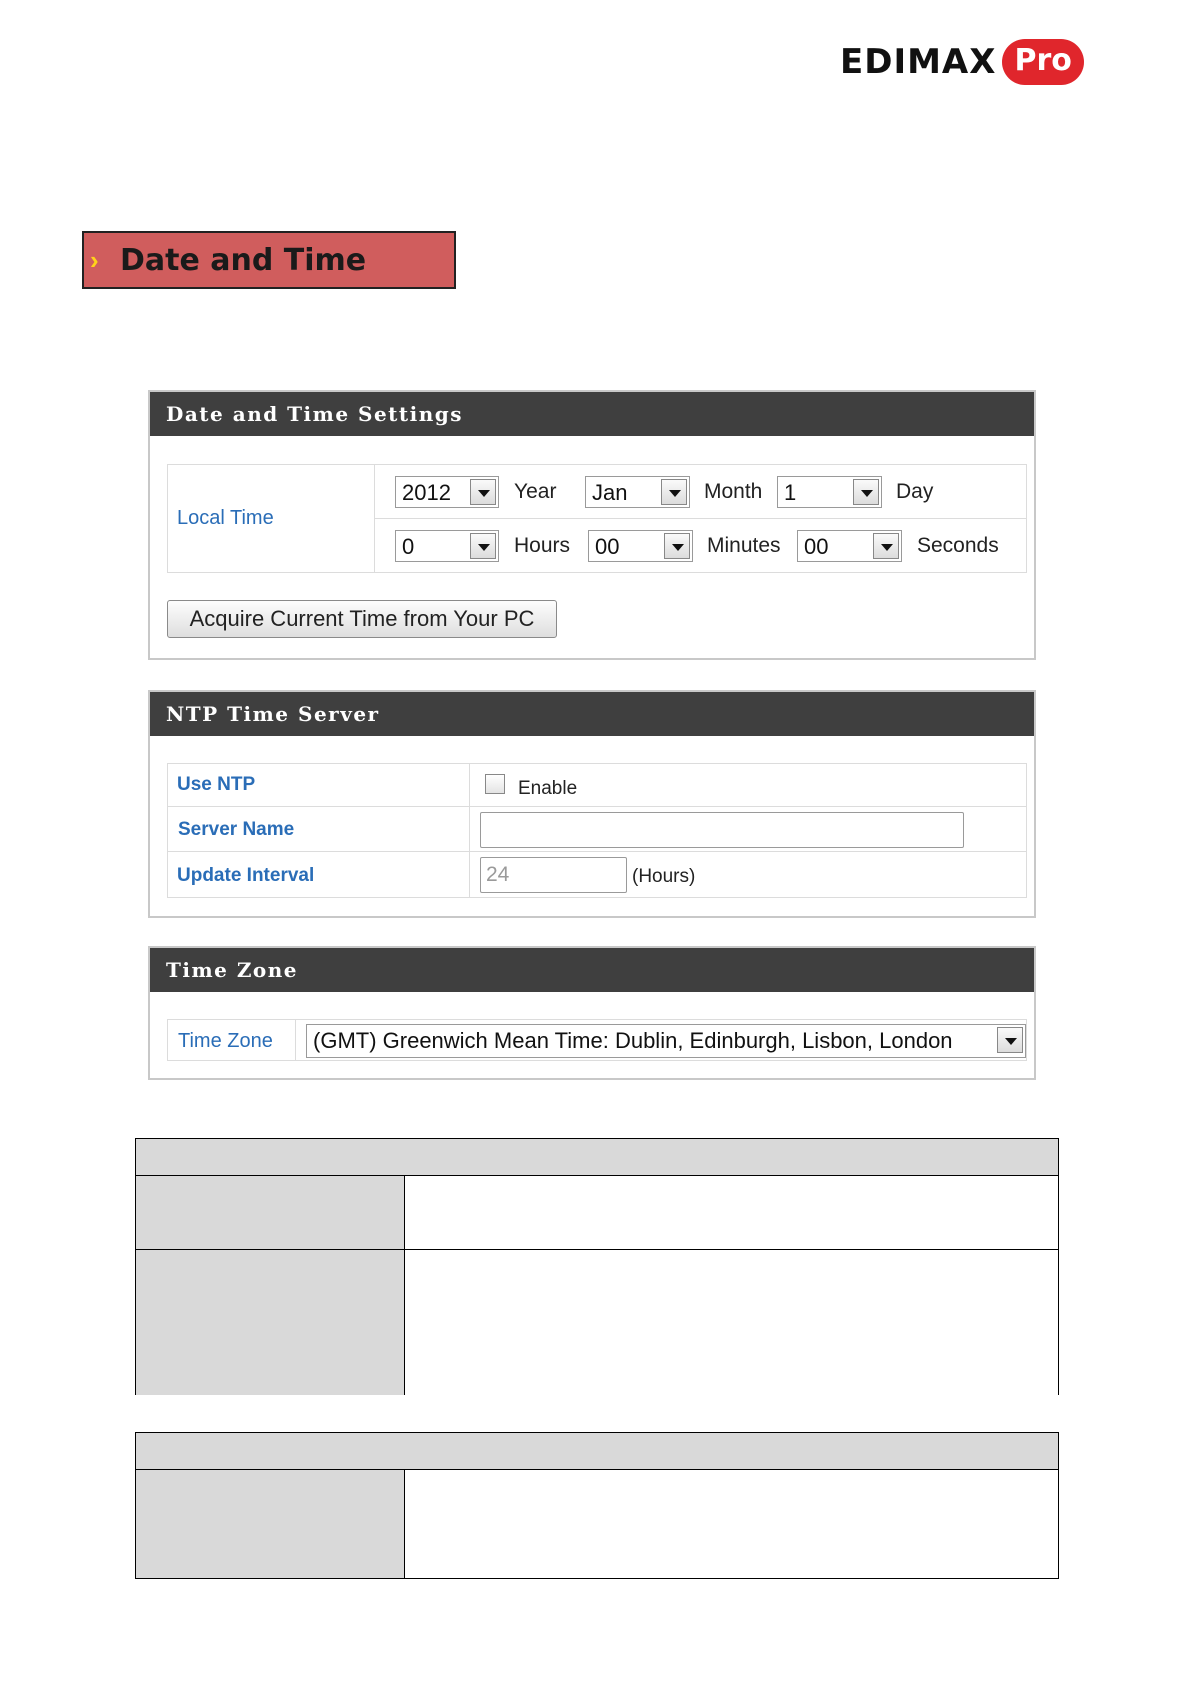 This screenshot has width=1190, height=1684. I want to click on edimax-pro-logo: EDIMAX Pro, so click(962, 62).